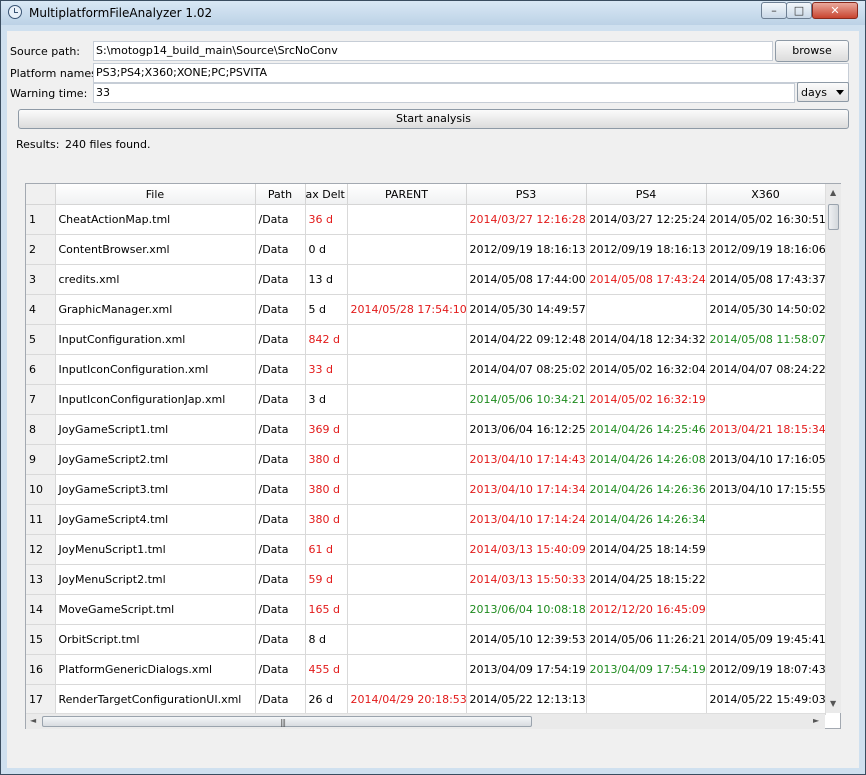 The height and width of the screenshot is (775, 866). I want to click on file-cell: OrbitScript.tml, so click(155, 639).